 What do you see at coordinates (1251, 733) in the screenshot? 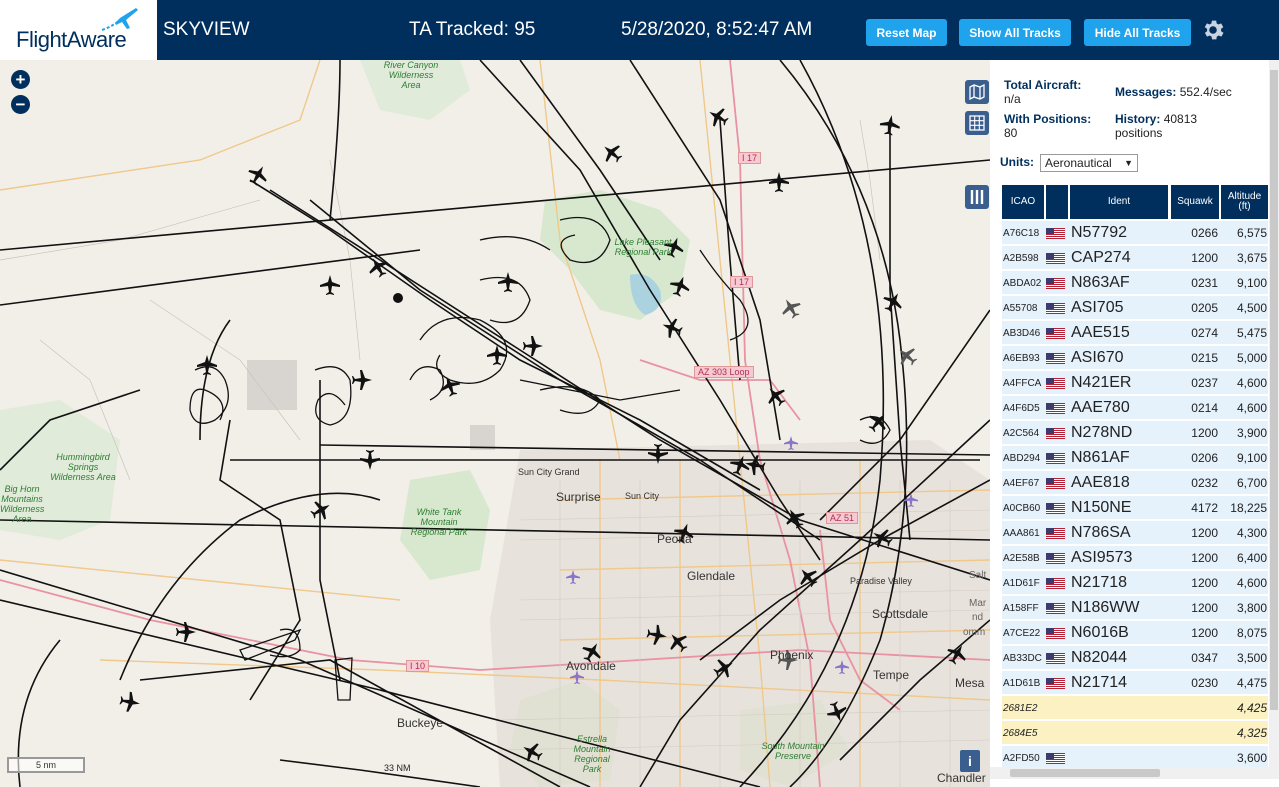
I see `altitude-cell: 4,325` at bounding box center [1251, 733].